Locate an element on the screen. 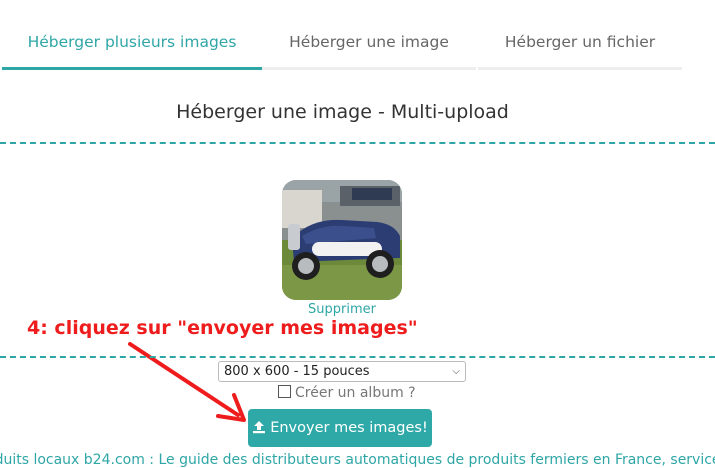 This screenshot has width=715, height=468. create-album-checkbox is located at coordinates (284, 391).